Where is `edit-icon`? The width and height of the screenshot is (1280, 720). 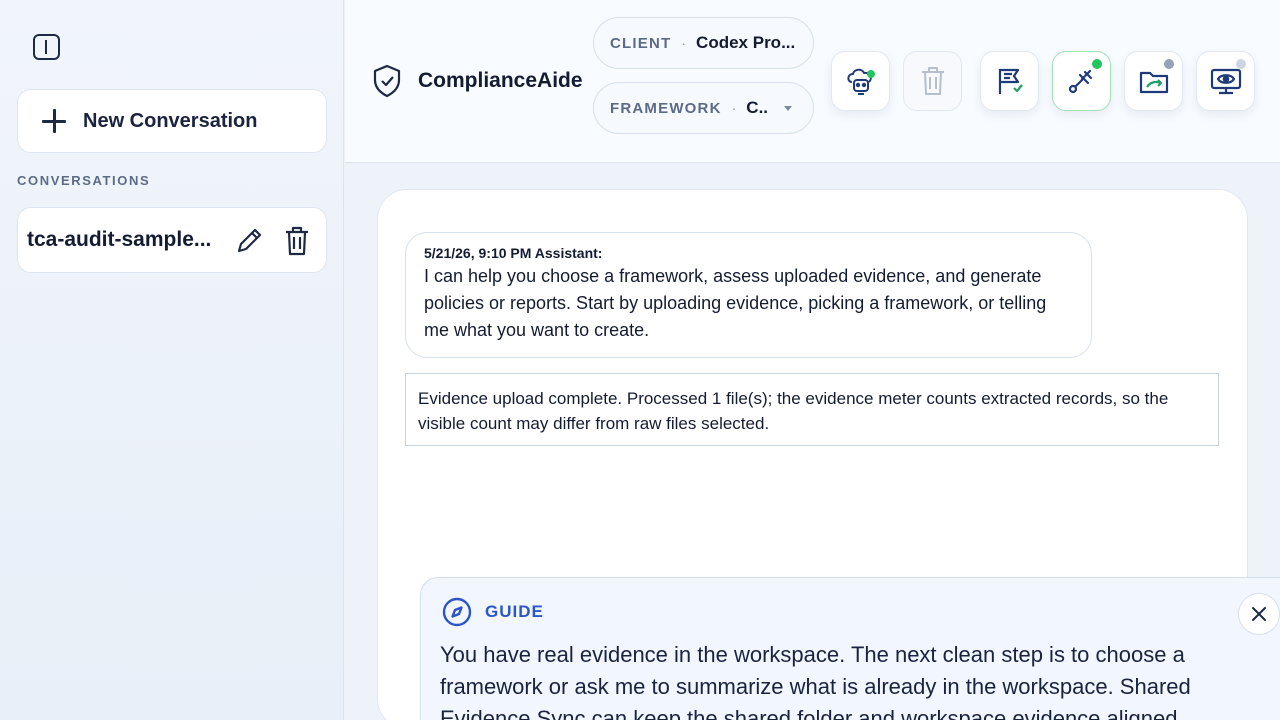
edit-icon is located at coordinates (249, 241).